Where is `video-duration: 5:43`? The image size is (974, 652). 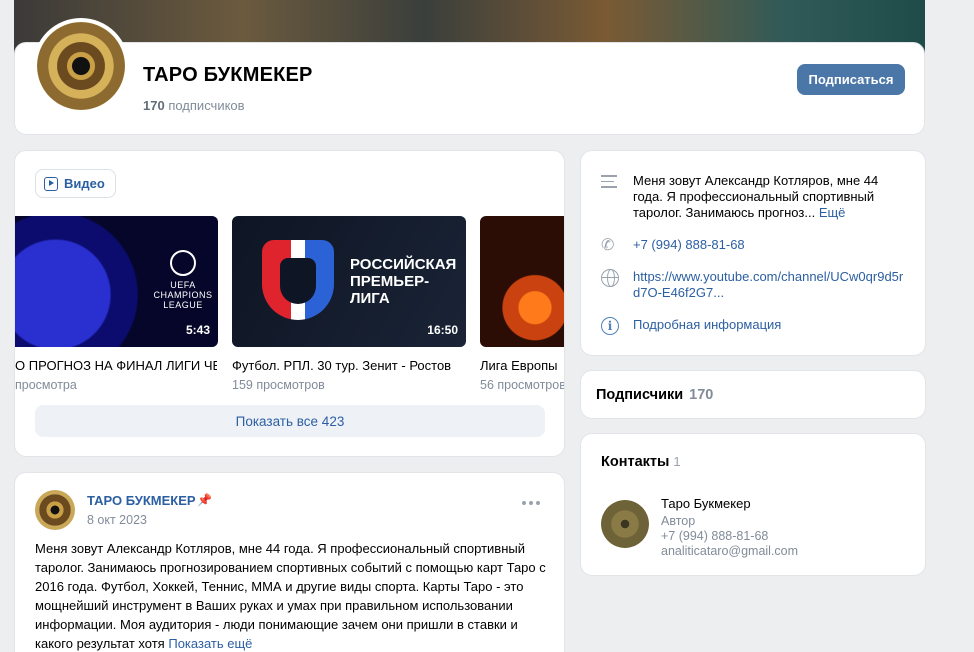 video-duration: 5:43 is located at coordinates (197, 330).